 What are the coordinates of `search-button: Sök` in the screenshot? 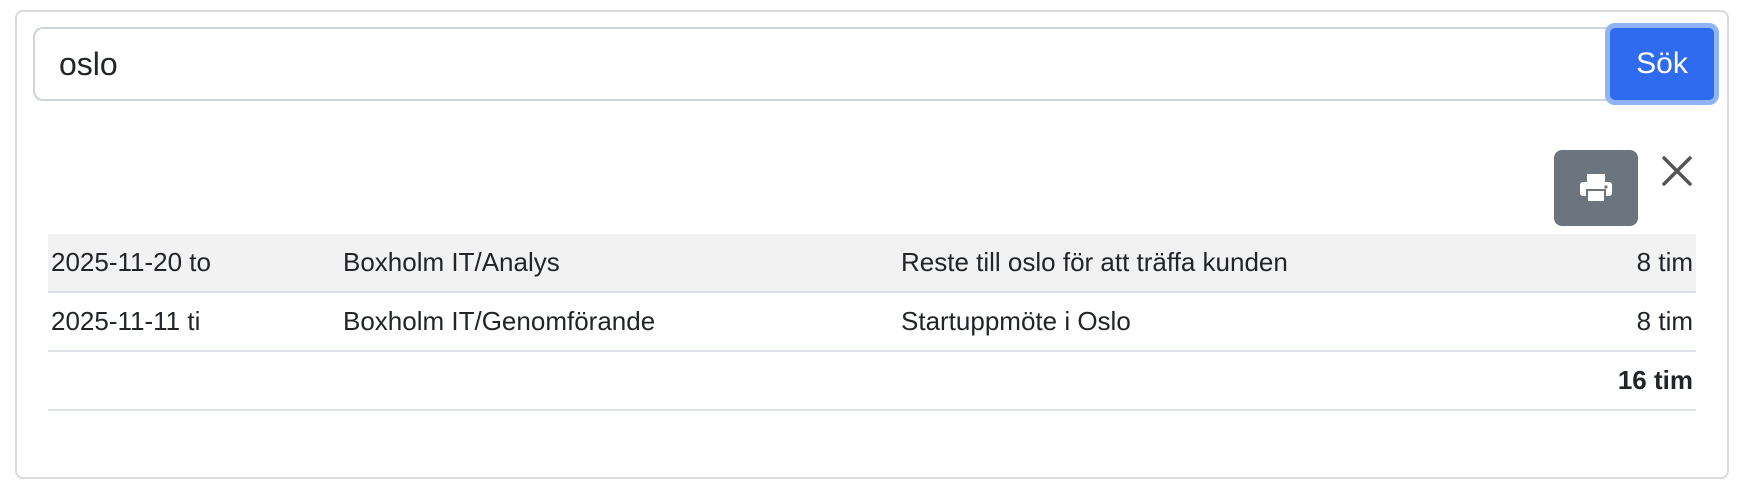 It's located at (1662, 64).